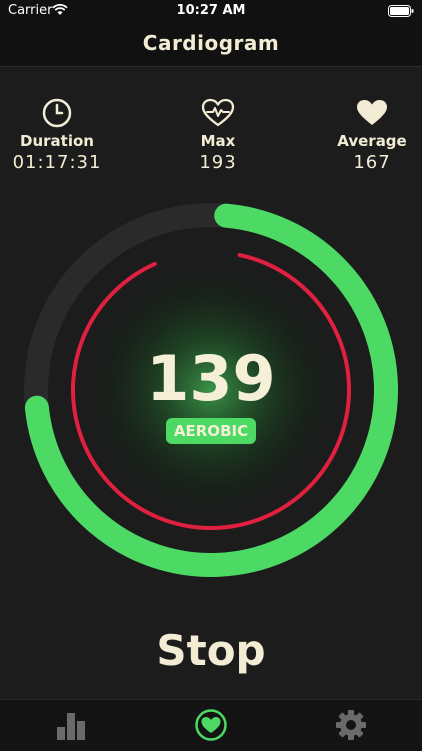 This screenshot has height=751, width=422. I want to click on current-heart-rate: 139, so click(211, 378).